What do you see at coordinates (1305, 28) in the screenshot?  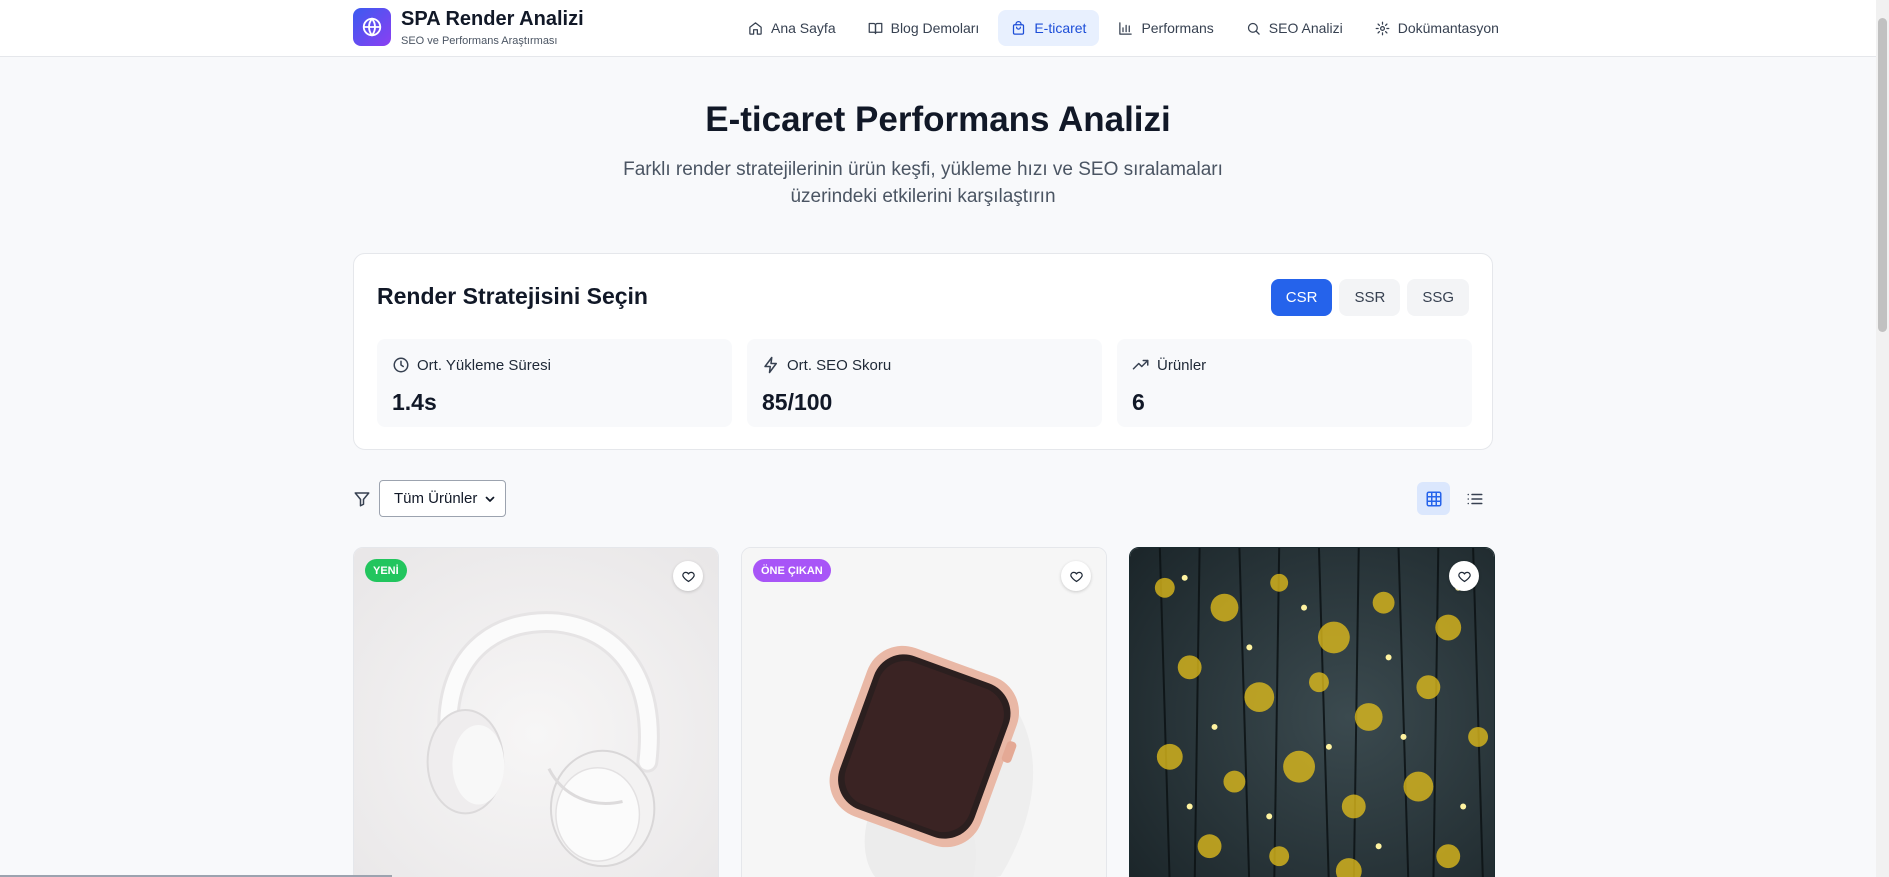 I see `nav-label: SEO Analizi` at bounding box center [1305, 28].